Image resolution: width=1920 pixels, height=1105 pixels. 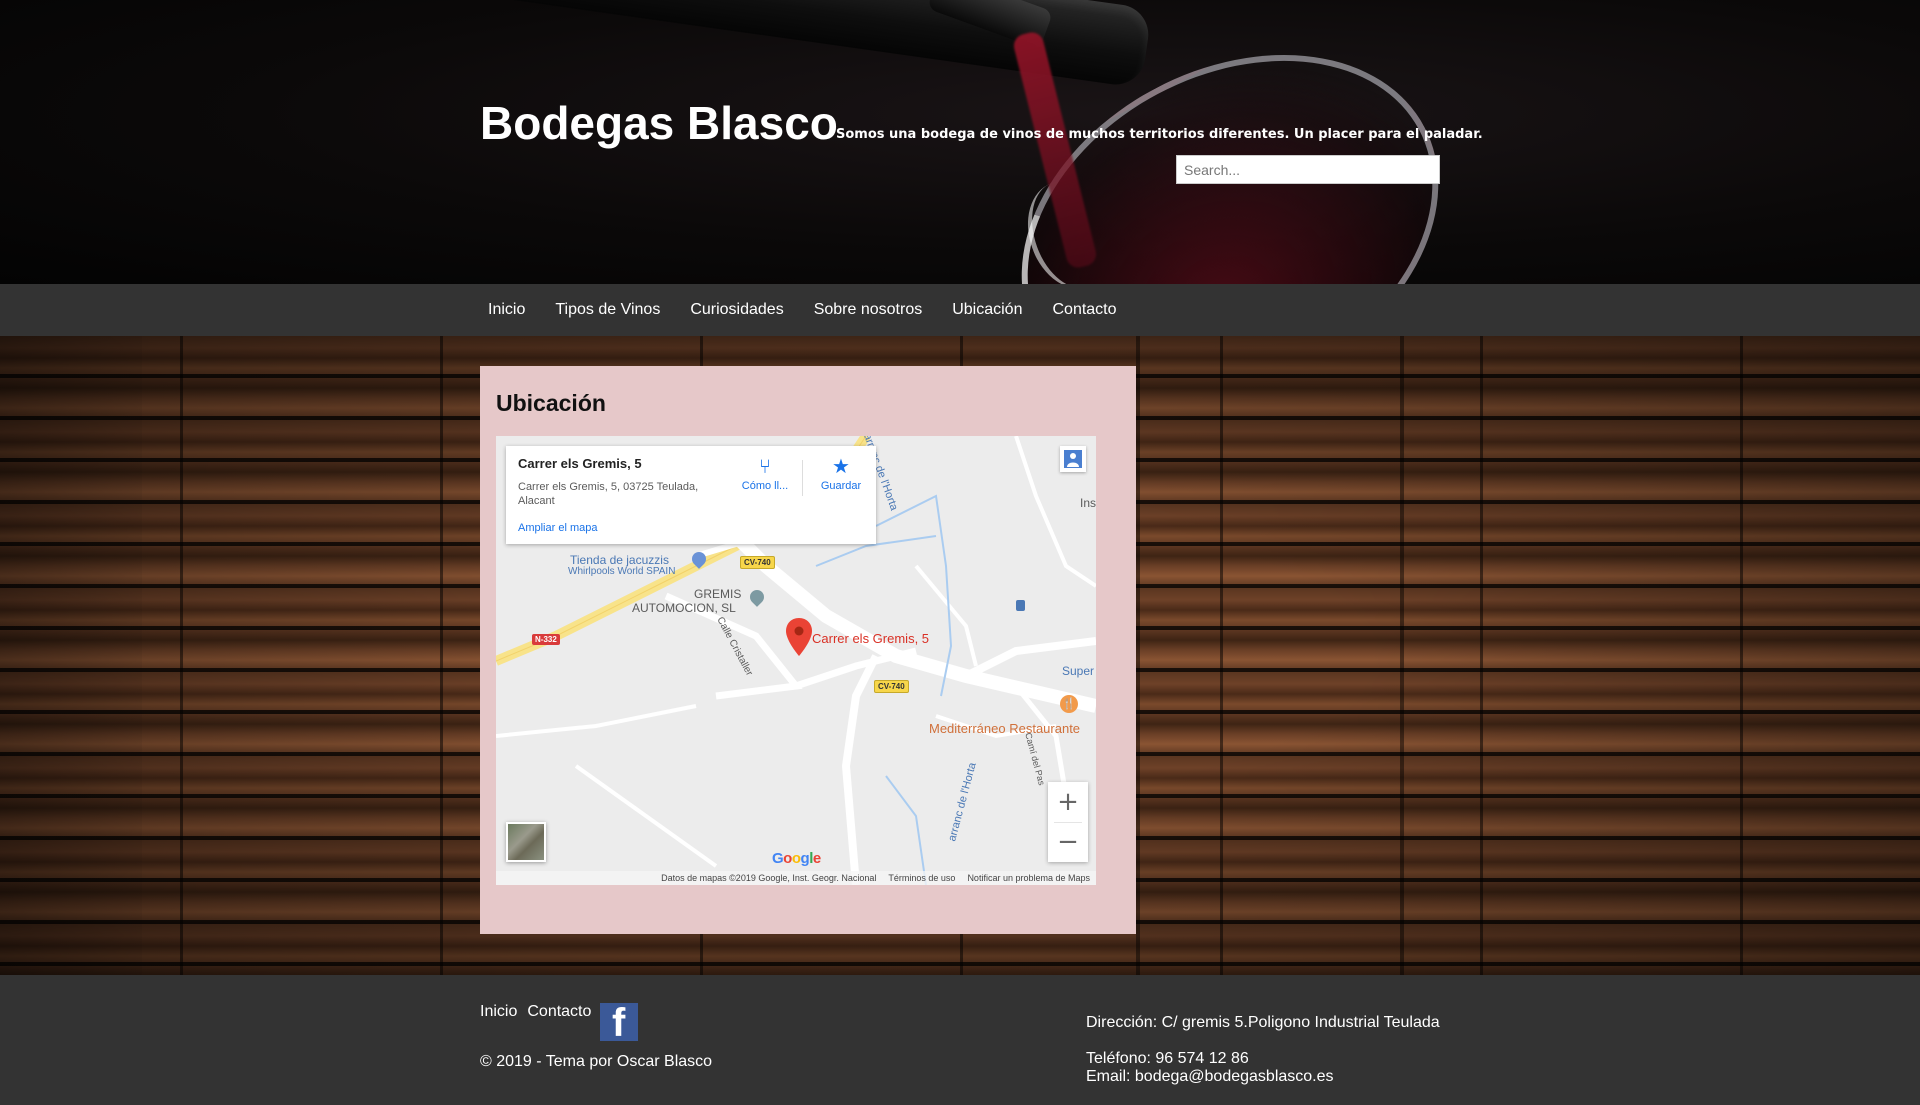 I want to click on poi-ins: Ins, so click(x=1088, y=503).